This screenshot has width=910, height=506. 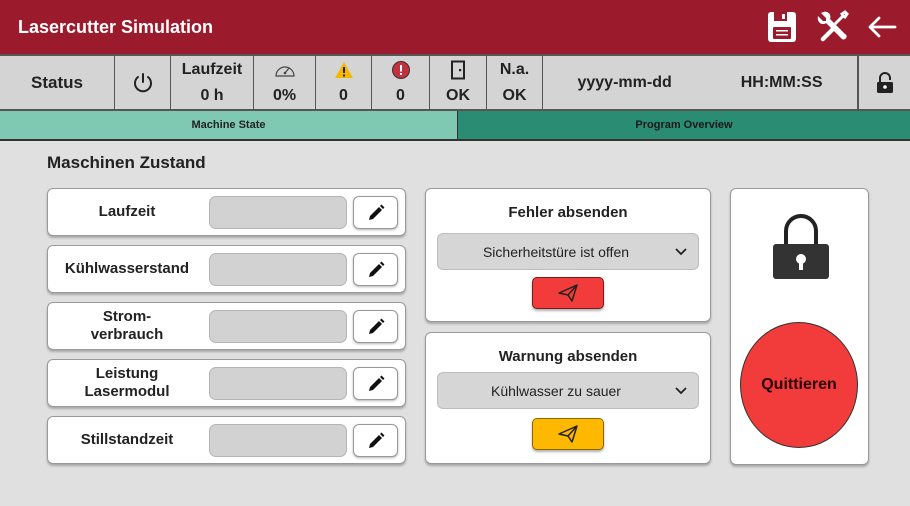 I want to click on param-row-leistung-lasermodul: Leistung Lasermodul, so click(x=226, y=383).